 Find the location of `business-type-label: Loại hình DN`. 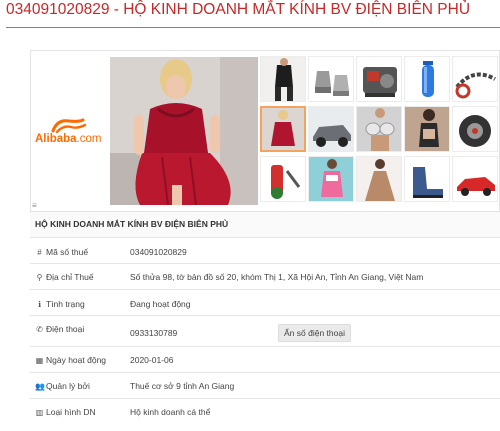

business-type-label: Loại hình DN is located at coordinates (71, 412).